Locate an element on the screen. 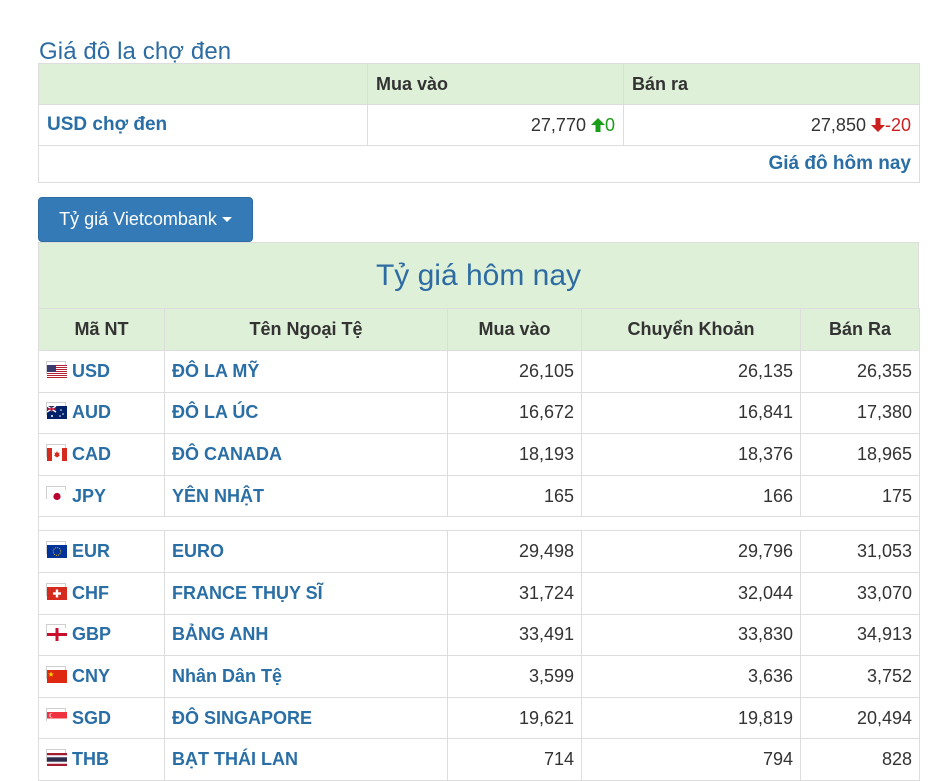  black-market-header-buy: Mua vào is located at coordinates (495, 84).